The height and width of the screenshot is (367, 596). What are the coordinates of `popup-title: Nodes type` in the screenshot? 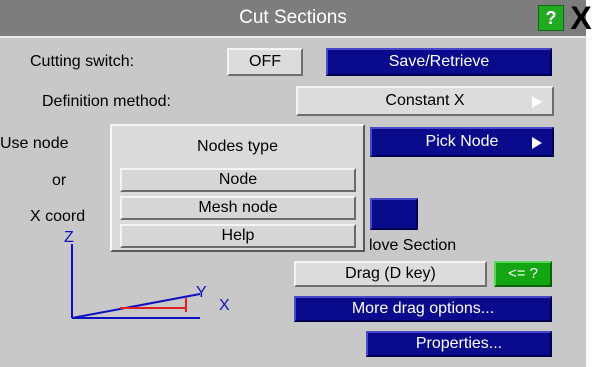 It's located at (237, 146).